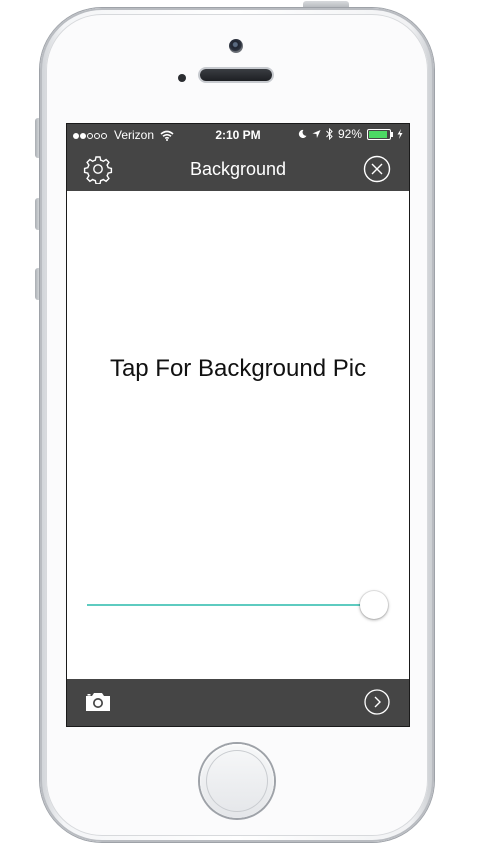 This screenshot has width=480, height=852. I want to click on slider-thumb, so click(374, 605).